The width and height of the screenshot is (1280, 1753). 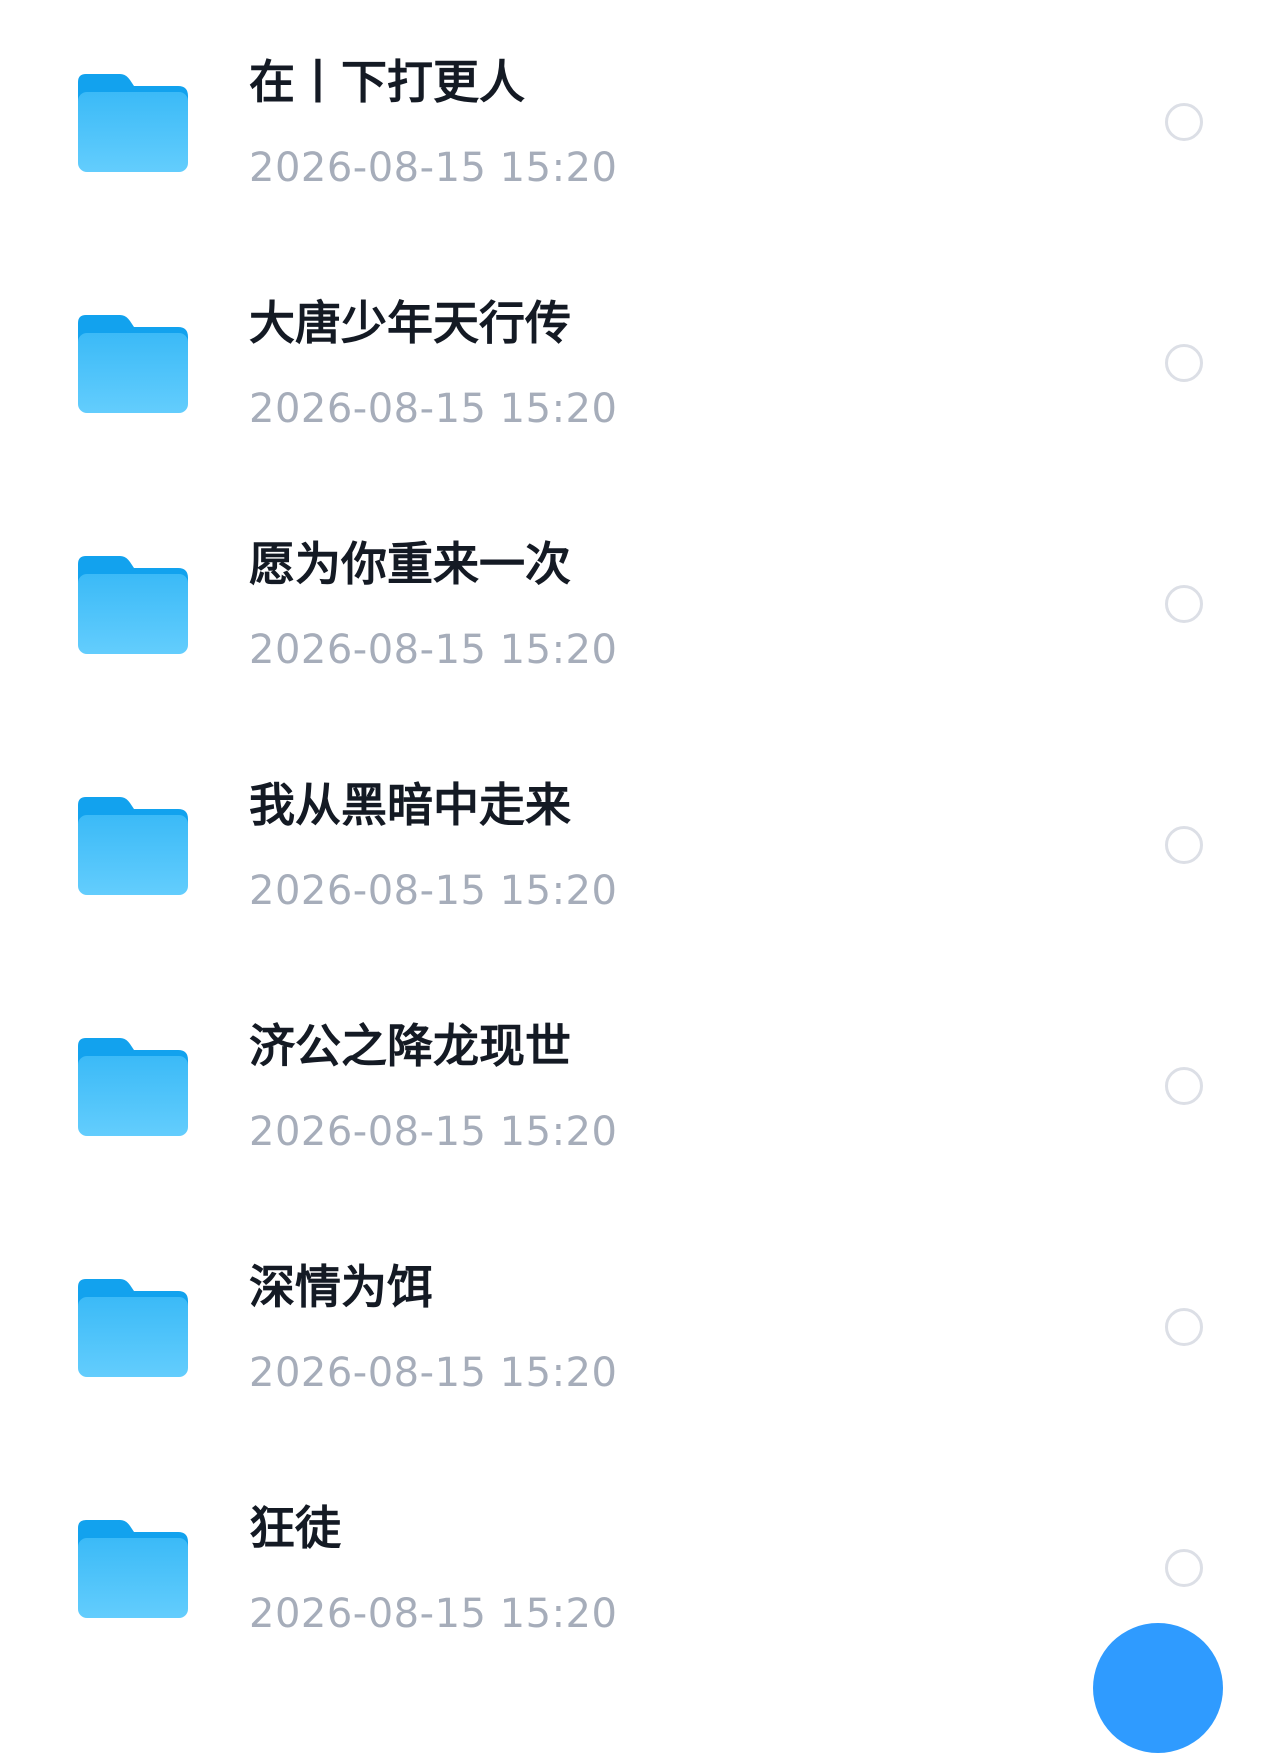 What do you see at coordinates (410, 805) in the screenshot?
I see `file-name: 我从黑暗中走来` at bounding box center [410, 805].